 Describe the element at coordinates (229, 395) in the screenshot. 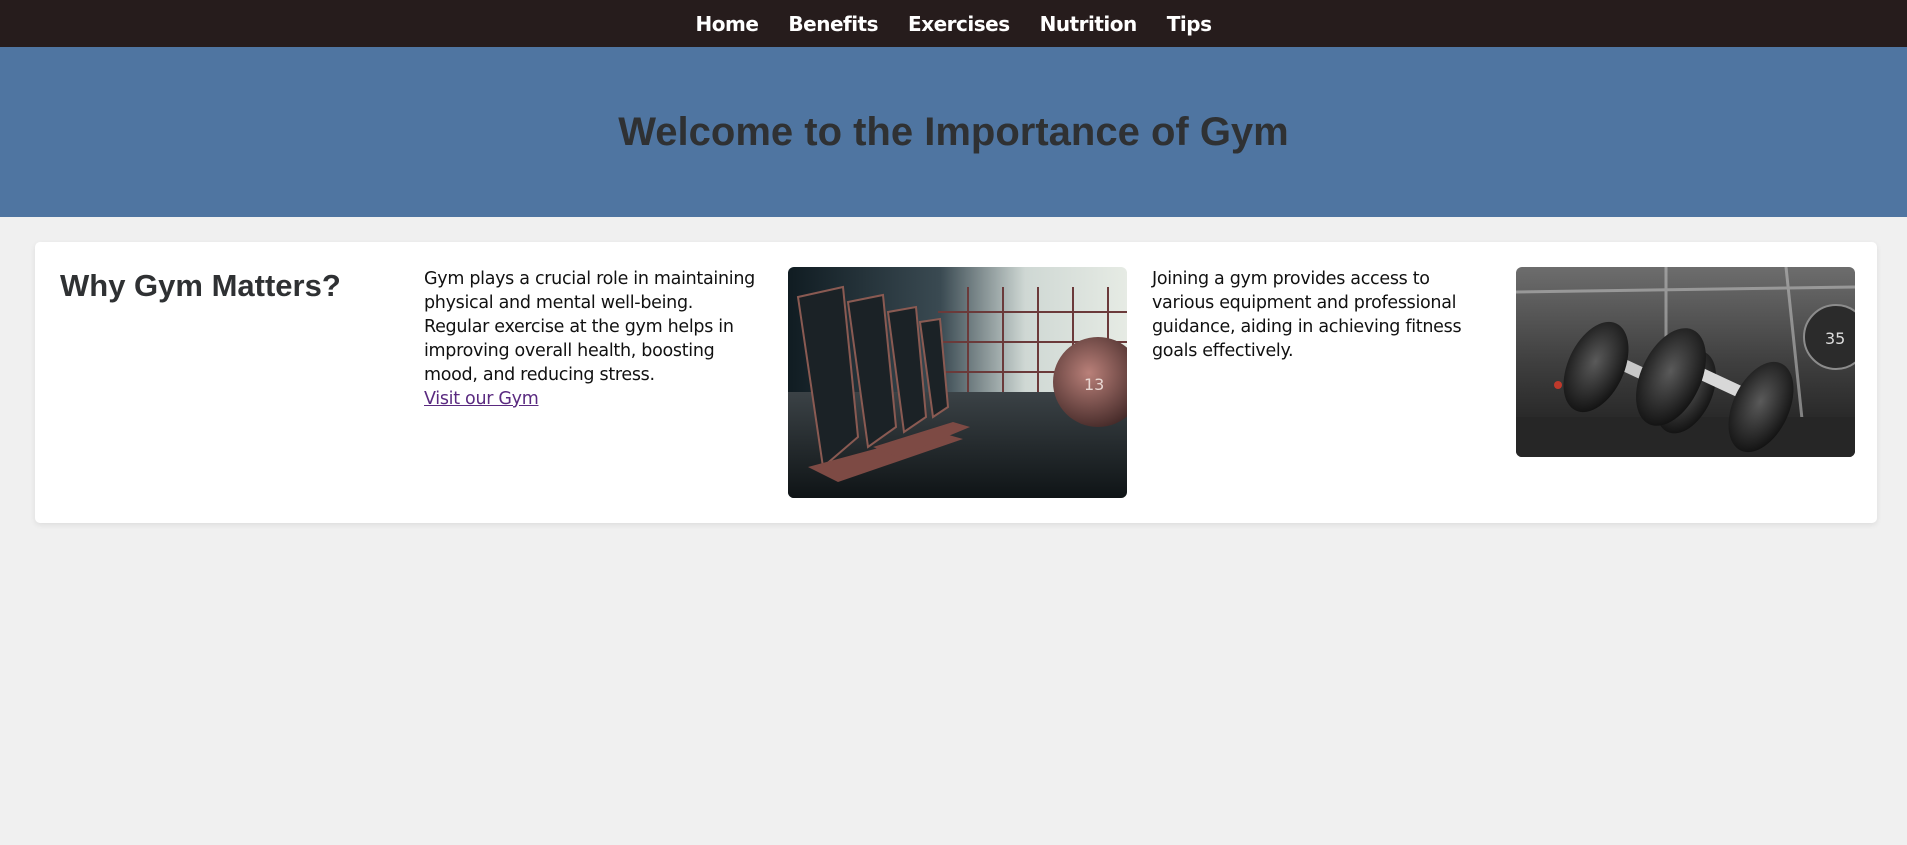

I see `heading-column: Why Gym Matters?` at that location.